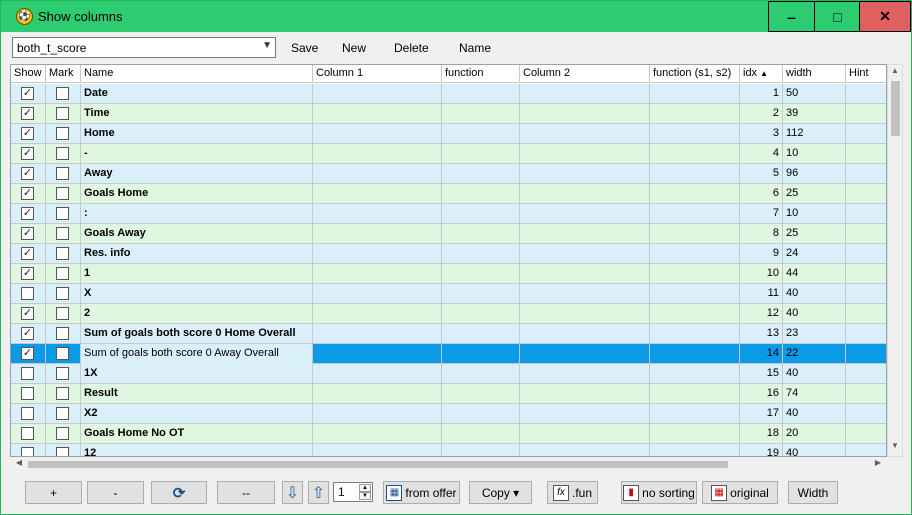 This screenshot has width=912, height=515. I want to click on name-cell: Goals Away, so click(197, 234).